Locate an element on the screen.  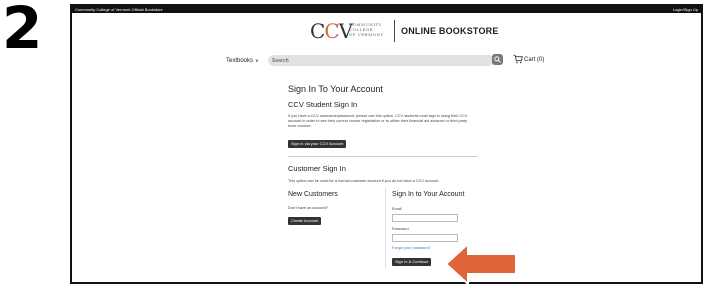
chevron-down-icon: ∨ is located at coordinates (257, 61).